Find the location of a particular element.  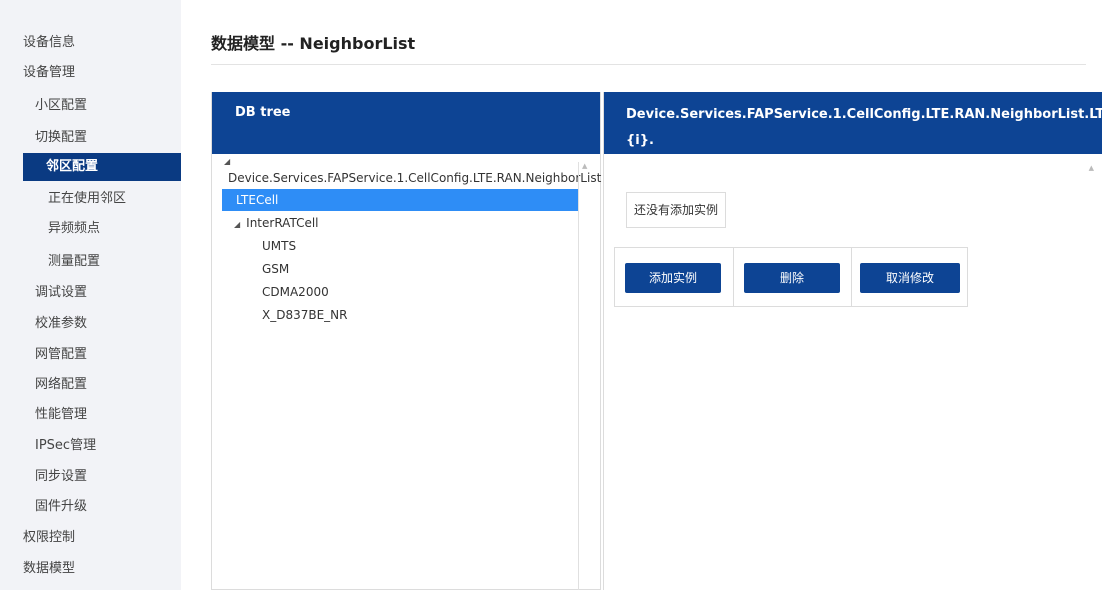

cancel-button-cell: 取消修改 is located at coordinates (909, 277).